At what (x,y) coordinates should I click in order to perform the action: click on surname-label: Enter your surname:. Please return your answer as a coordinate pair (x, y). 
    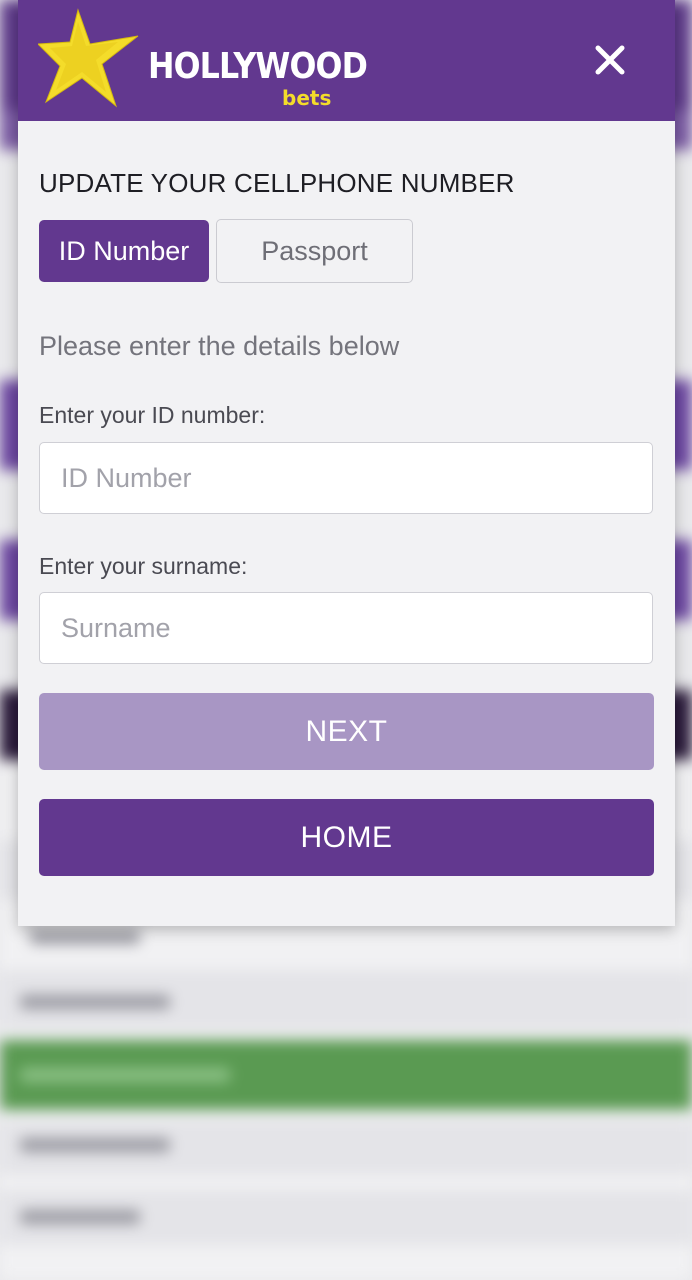
    Looking at the image, I should click on (143, 566).